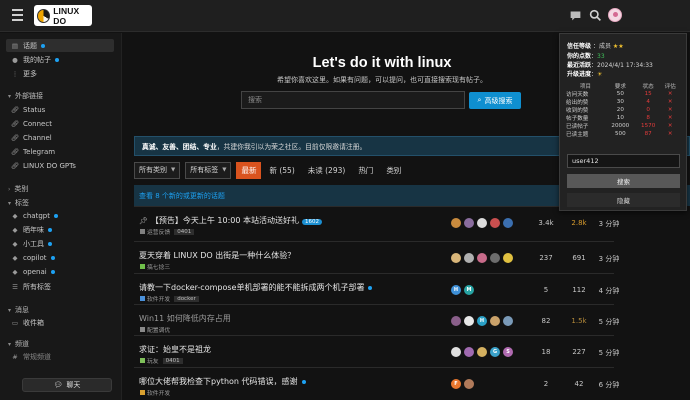 This screenshot has width=690, height=400. What do you see at coordinates (18, 310) in the screenshot?
I see `messages-header: ▾ 消息` at bounding box center [18, 310].